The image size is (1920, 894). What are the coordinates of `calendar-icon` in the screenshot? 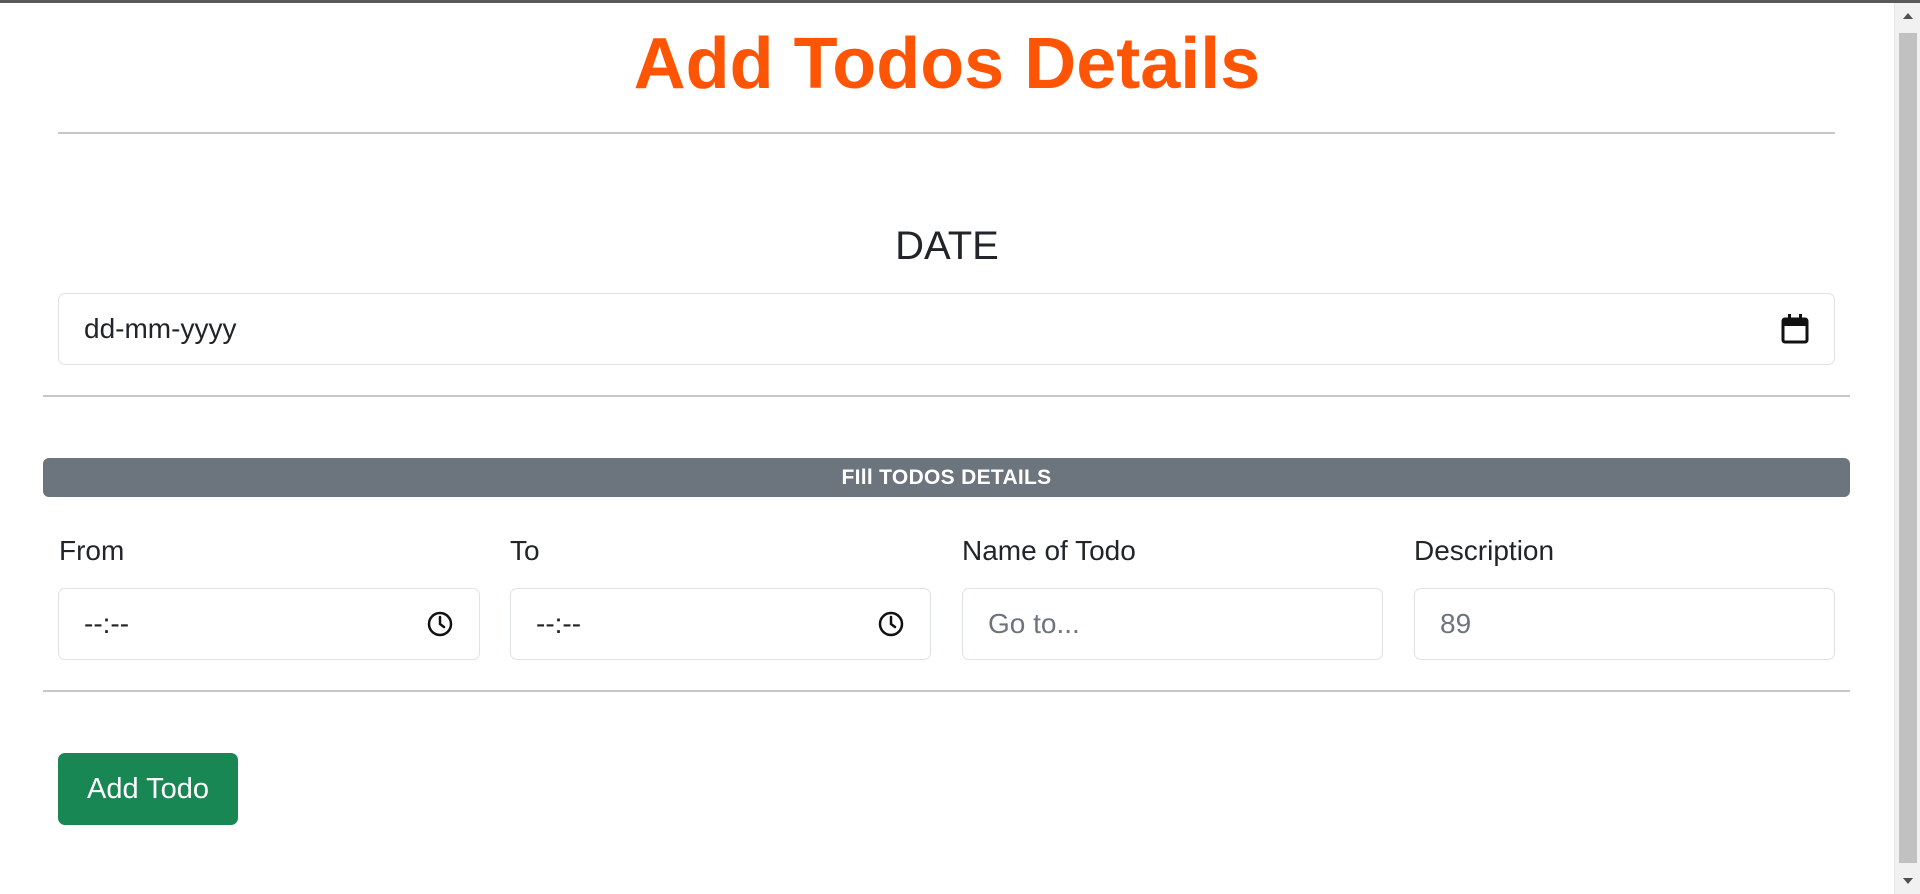 It's located at (1795, 329).